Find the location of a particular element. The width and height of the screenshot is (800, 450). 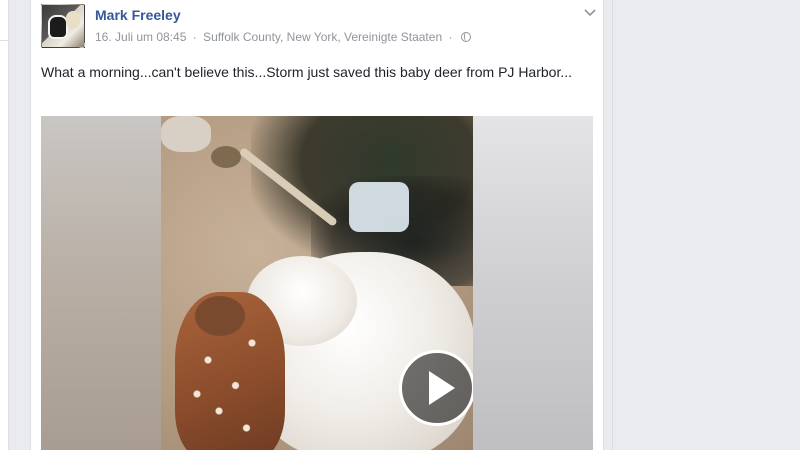

author-name-link: Mark Freeley is located at coordinates (138, 15).